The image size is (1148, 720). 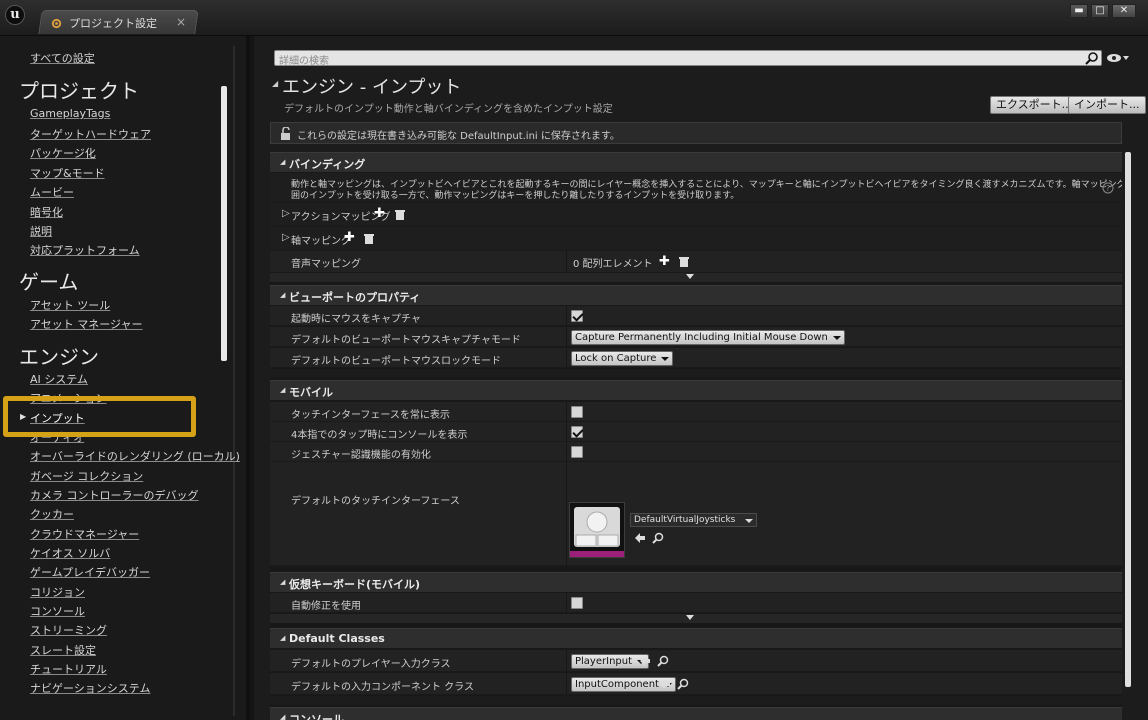 What do you see at coordinates (696, 295) in the screenshot?
I see `section-viewport-properties: ◢ ビューポートのプロパティ` at bounding box center [696, 295].